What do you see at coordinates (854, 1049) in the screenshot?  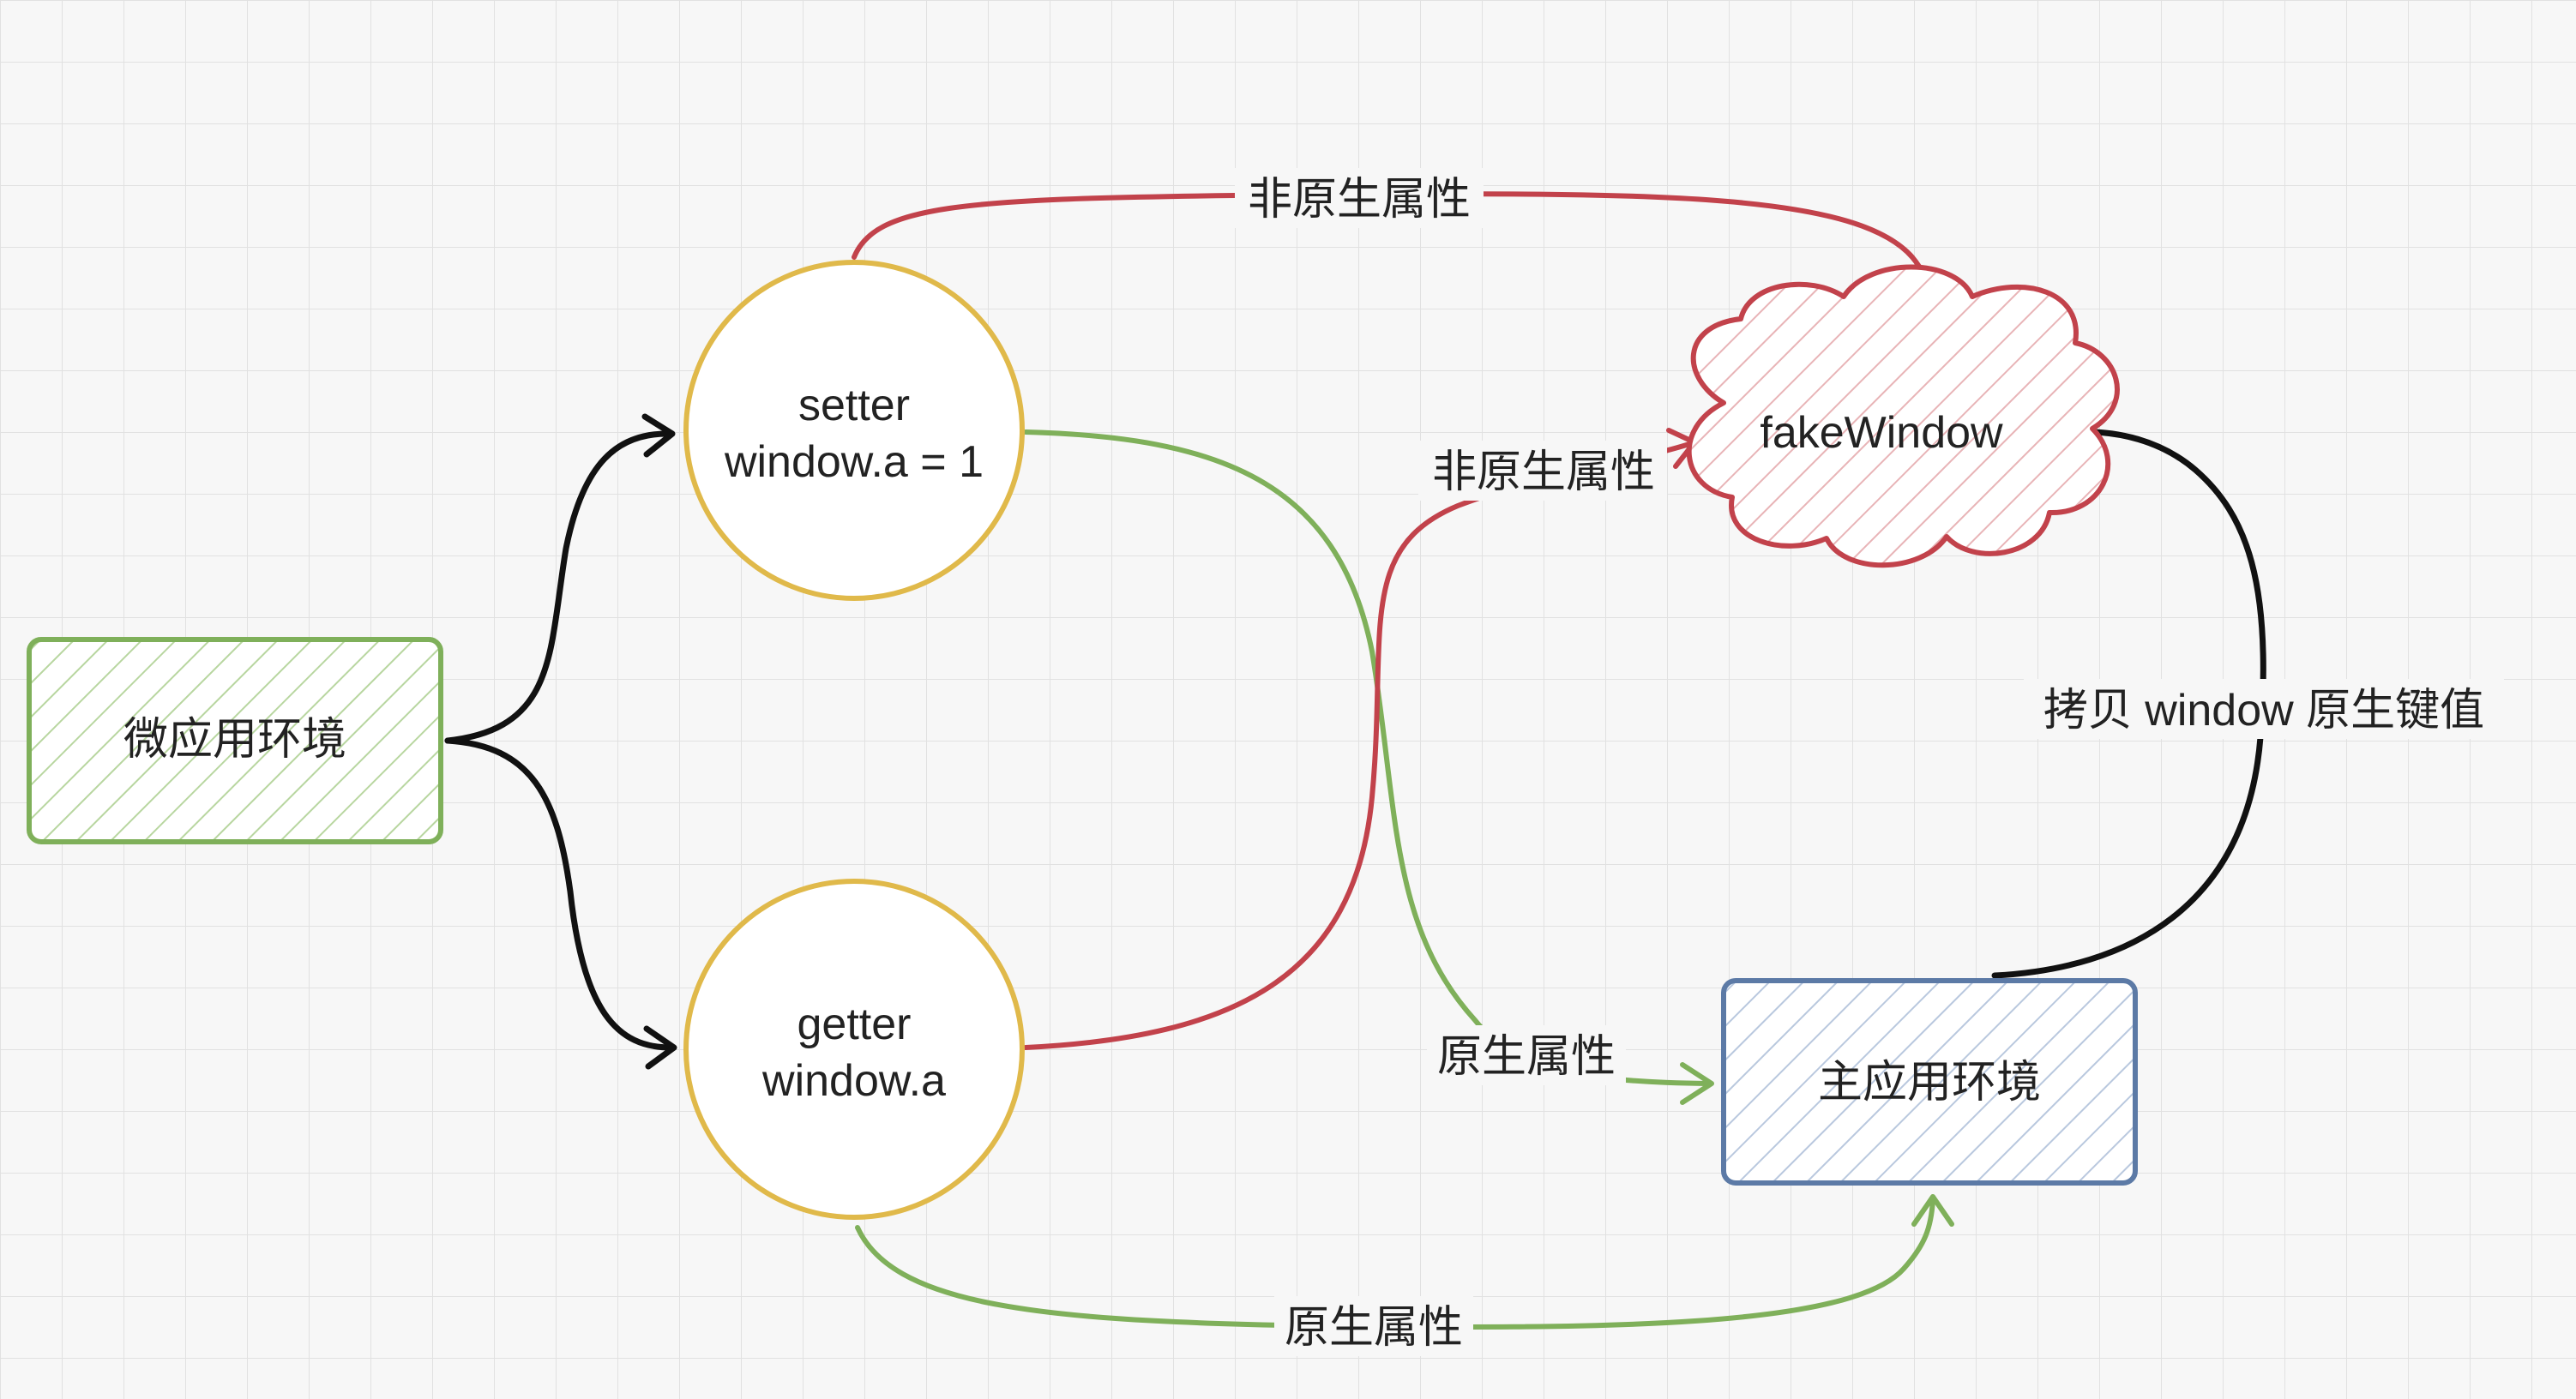 I see `getter-node: getter window.a` at bounding box center [854, 1049].